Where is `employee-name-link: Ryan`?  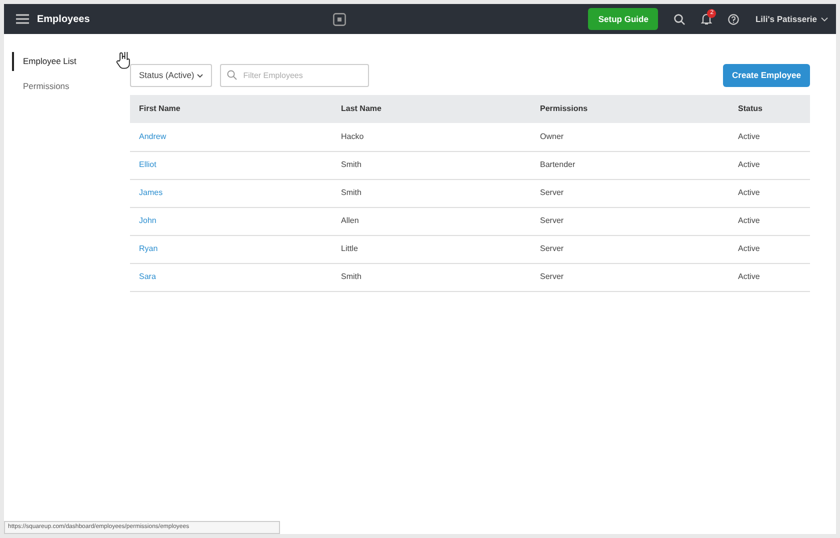
employee-name-link: Ryan is located at coordinates (148, 248).